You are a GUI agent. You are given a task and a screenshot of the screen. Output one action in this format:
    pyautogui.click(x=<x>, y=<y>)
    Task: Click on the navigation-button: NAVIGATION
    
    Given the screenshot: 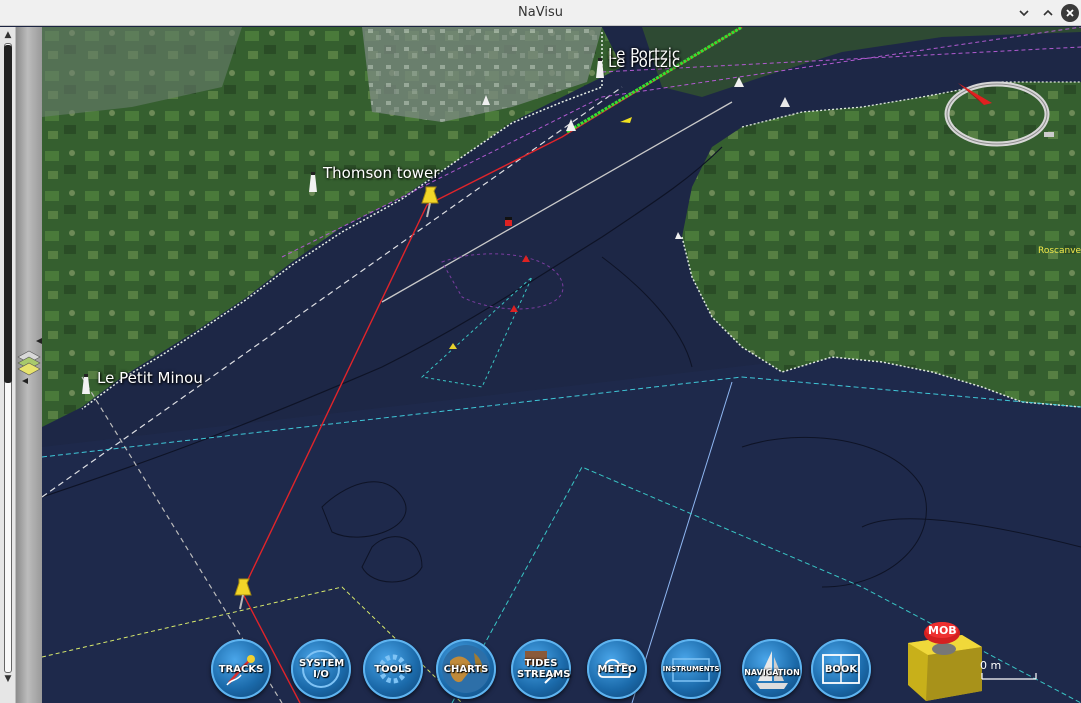 What is the action you would take?
    pyautogui.click(x=772, y=669)
    